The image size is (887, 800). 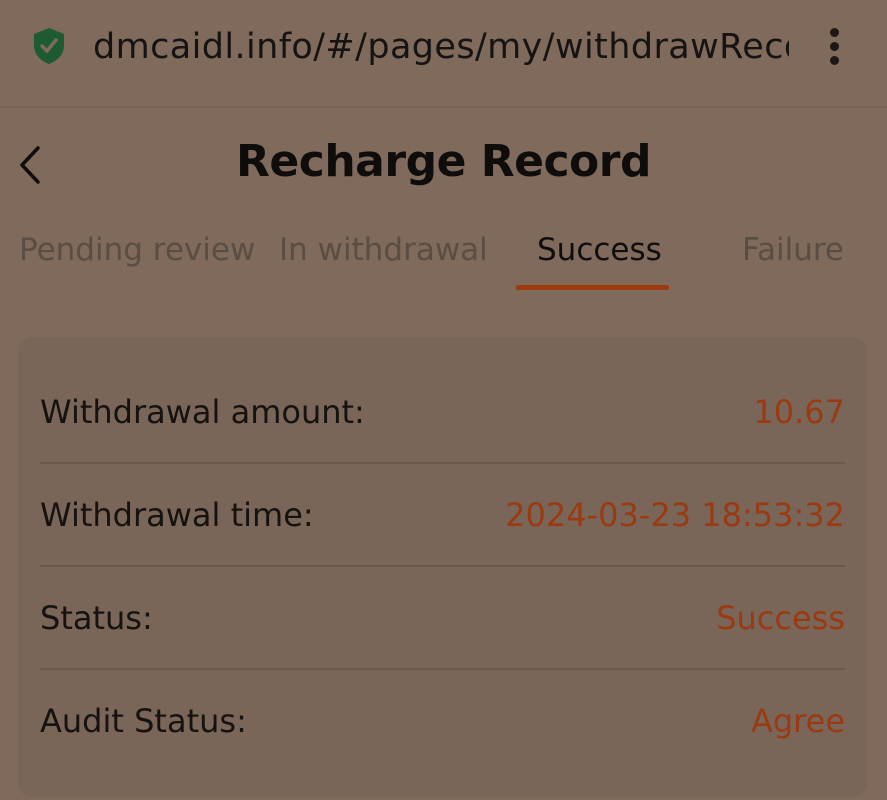 What do you see at coordinates (143, 721) in the screenshot?
I see `audit-status-label: Audit Status:` at bounding box center [143, 721].